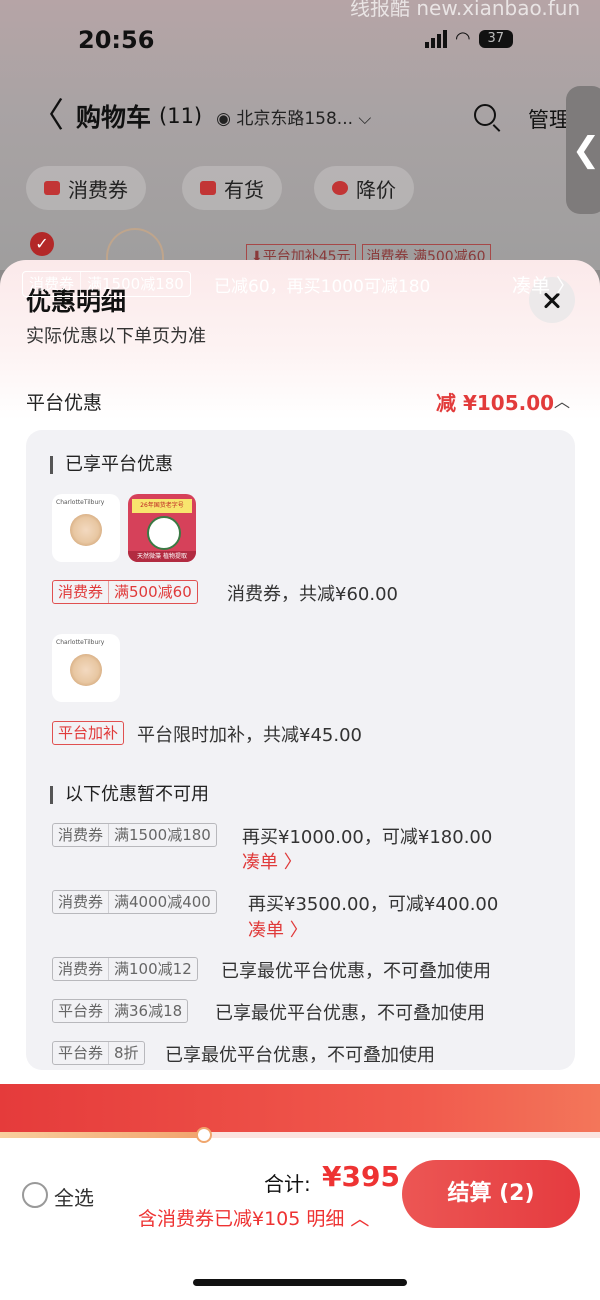 This screenshot has width=600, height=1300. I want to click on subsidy-saving-text: 平台限时加补，共减¥45.00, so click(249, 735).